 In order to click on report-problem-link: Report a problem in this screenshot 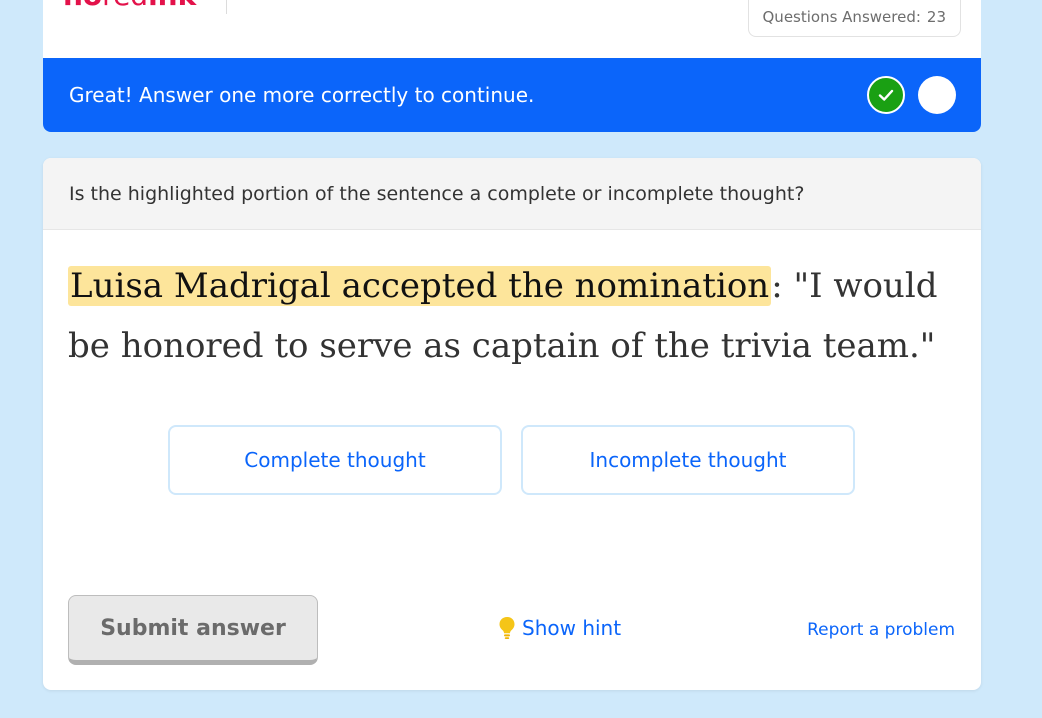, I will do `click(881, 630)`.